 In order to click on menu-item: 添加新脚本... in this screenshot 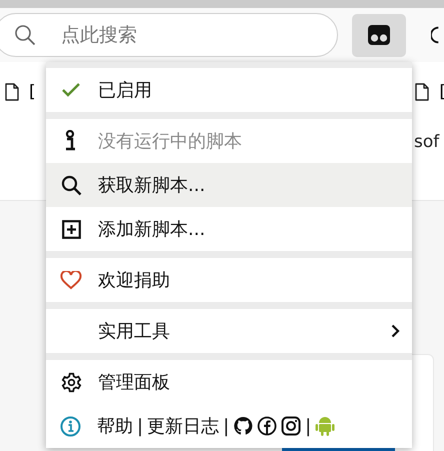, I will do `click(229, 229)`.